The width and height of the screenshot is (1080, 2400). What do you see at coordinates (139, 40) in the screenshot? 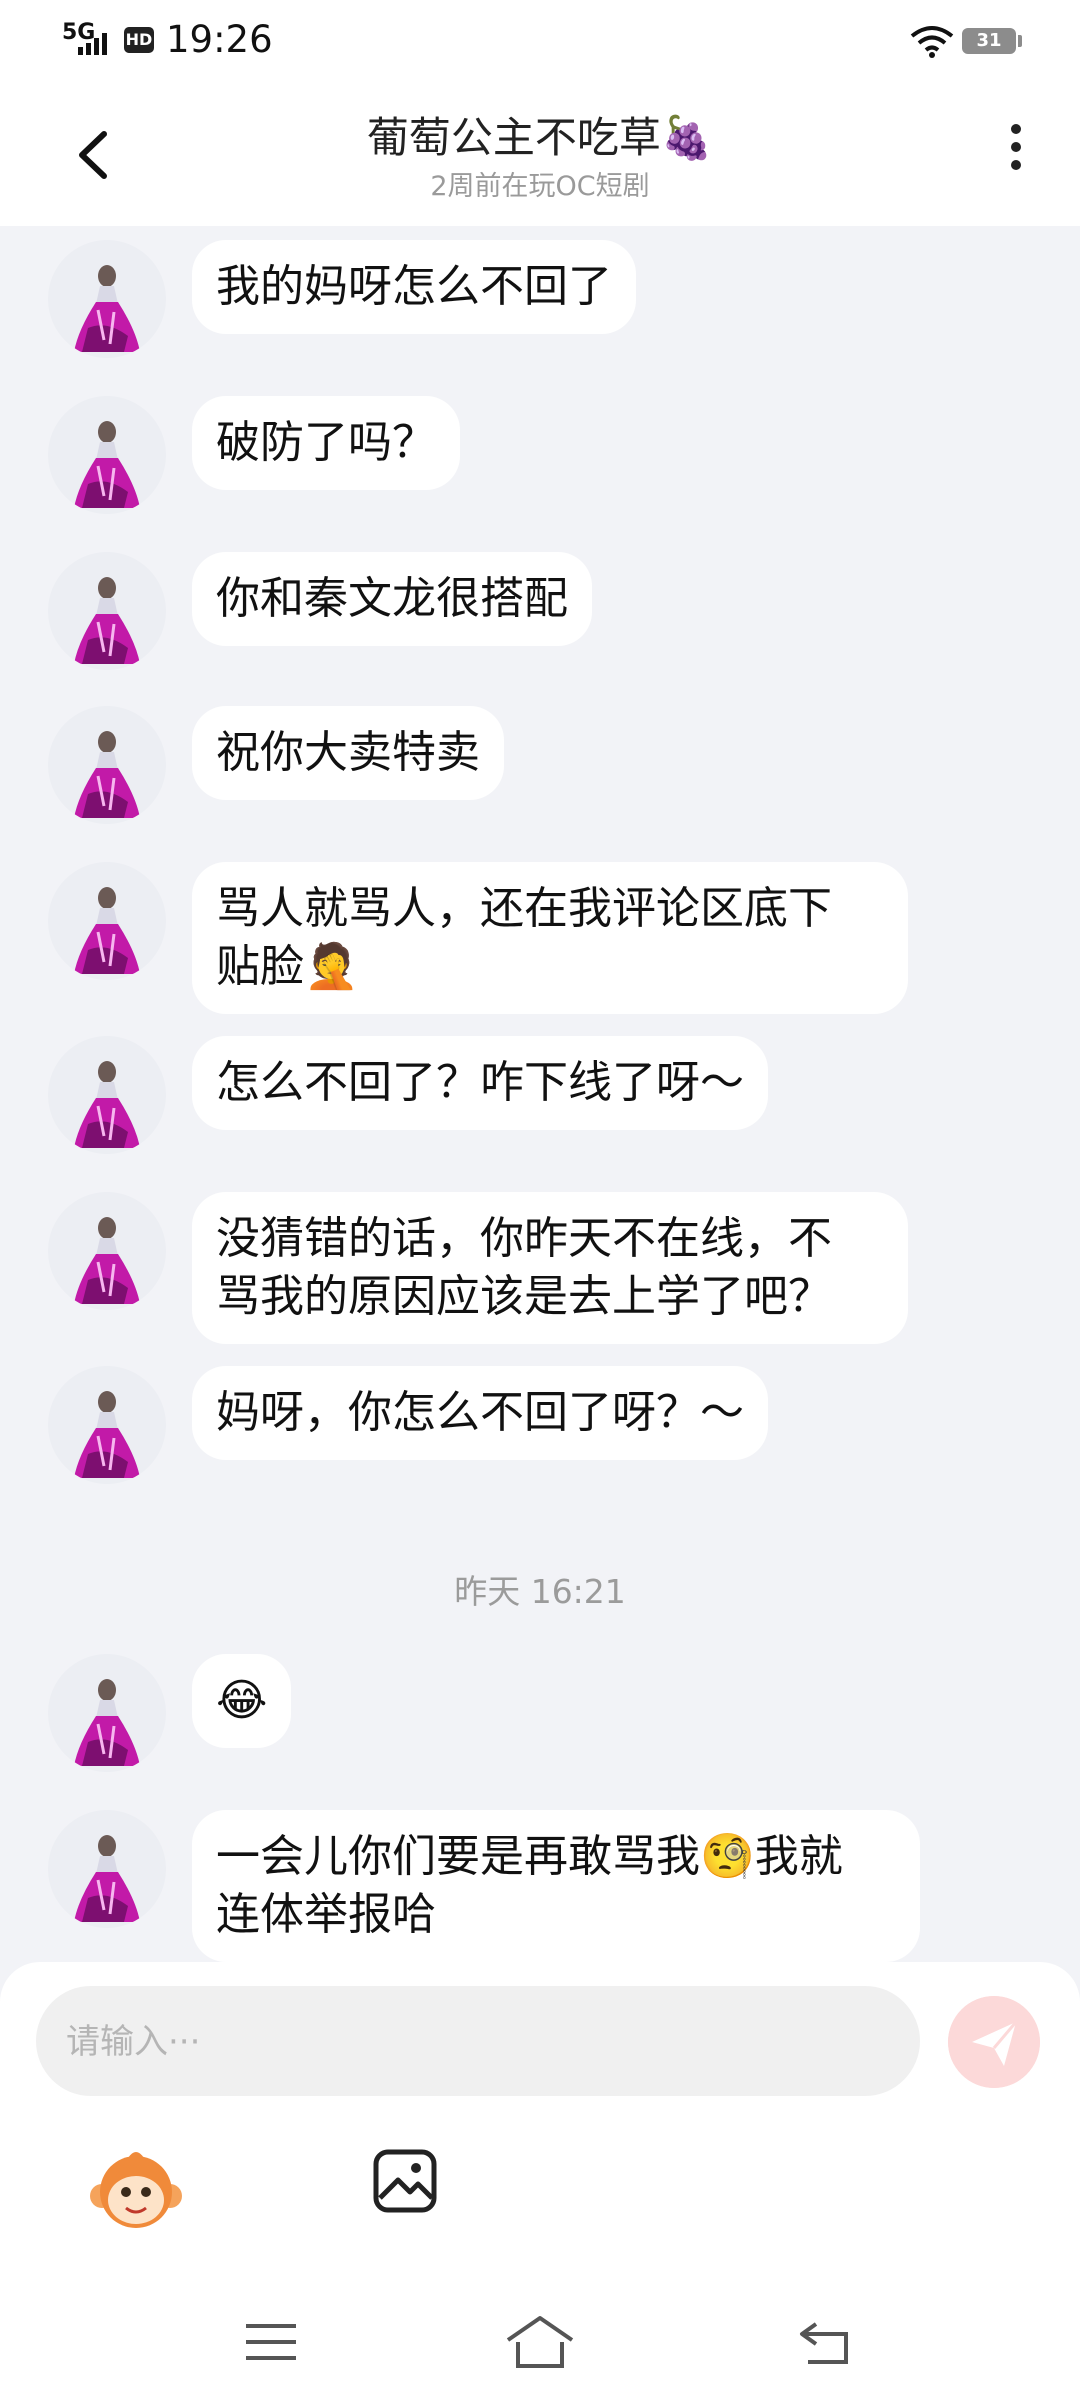
I see `hd-badge: HD` at bounding box center [139, 40].